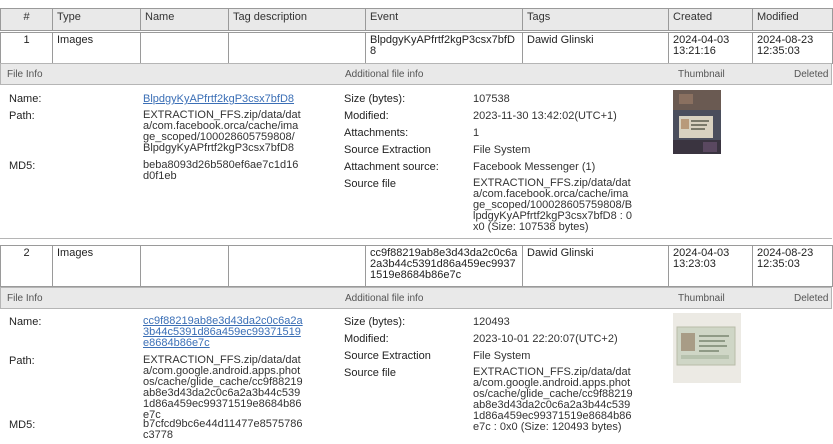 The width and height of the screenshot is (833, 444). I want to click on size-value: 107538, so click(491, 99).